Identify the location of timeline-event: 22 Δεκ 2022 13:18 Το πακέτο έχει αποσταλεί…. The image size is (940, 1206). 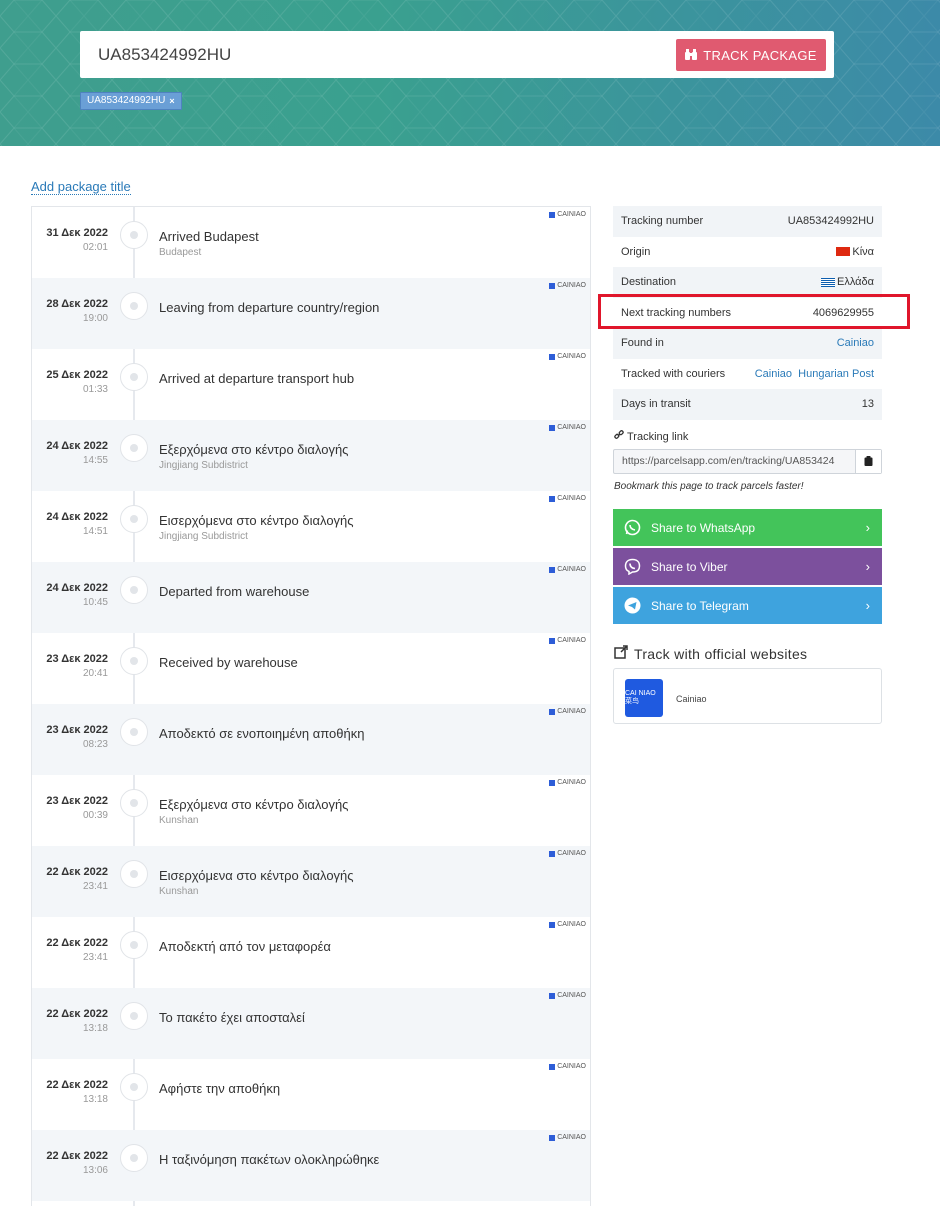
(311, 1023).